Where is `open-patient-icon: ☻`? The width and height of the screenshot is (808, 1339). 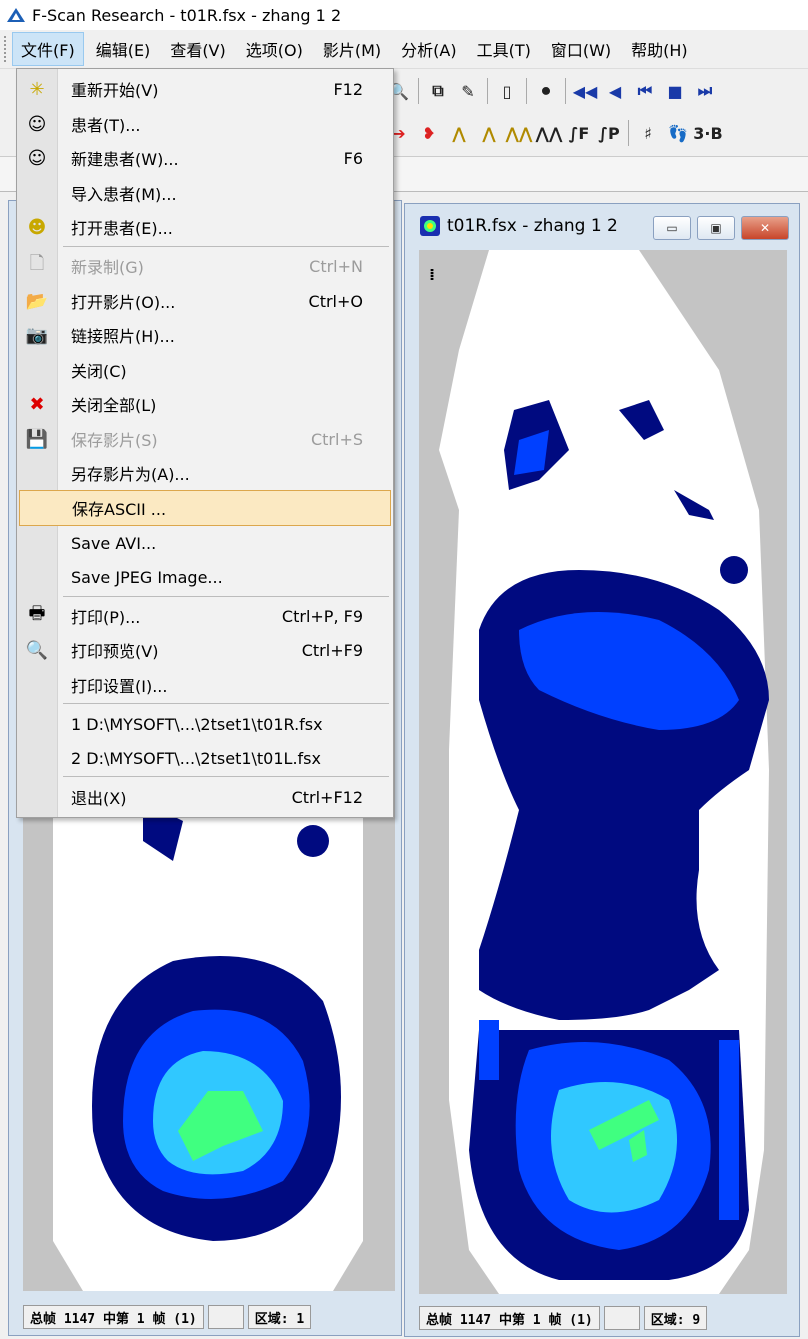 open-patient-icon: ☻ is located at coordinates (37, 227).